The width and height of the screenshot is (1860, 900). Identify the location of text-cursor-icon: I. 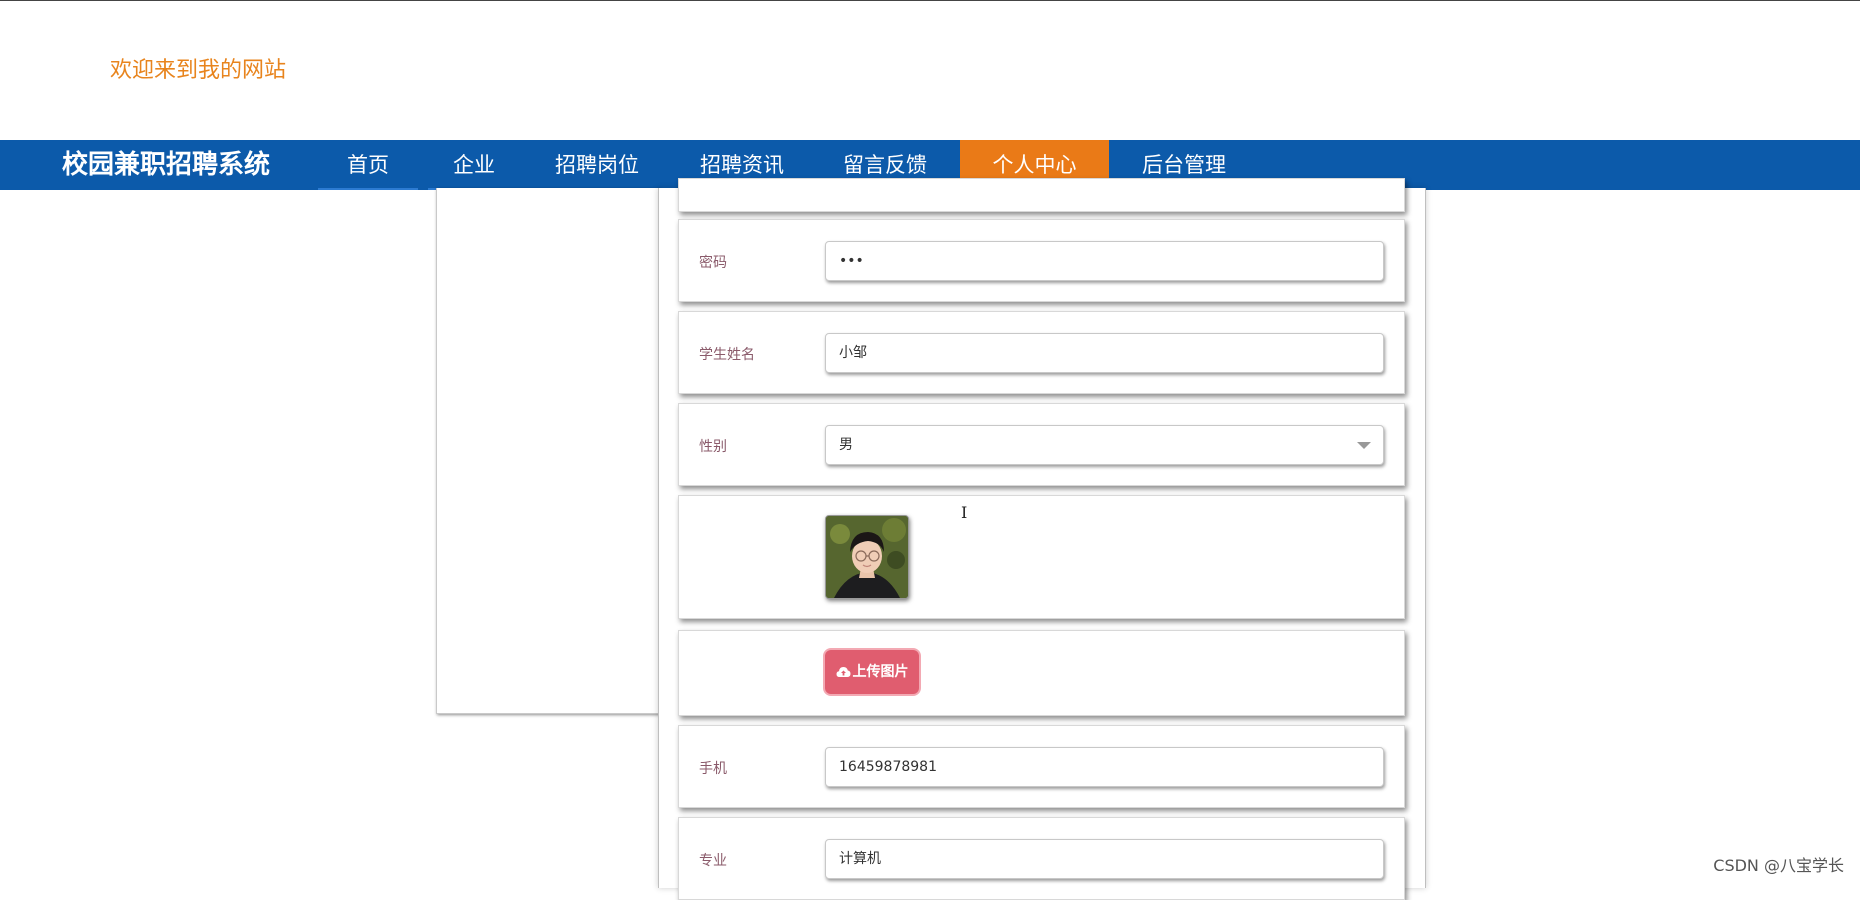
(964, 512).